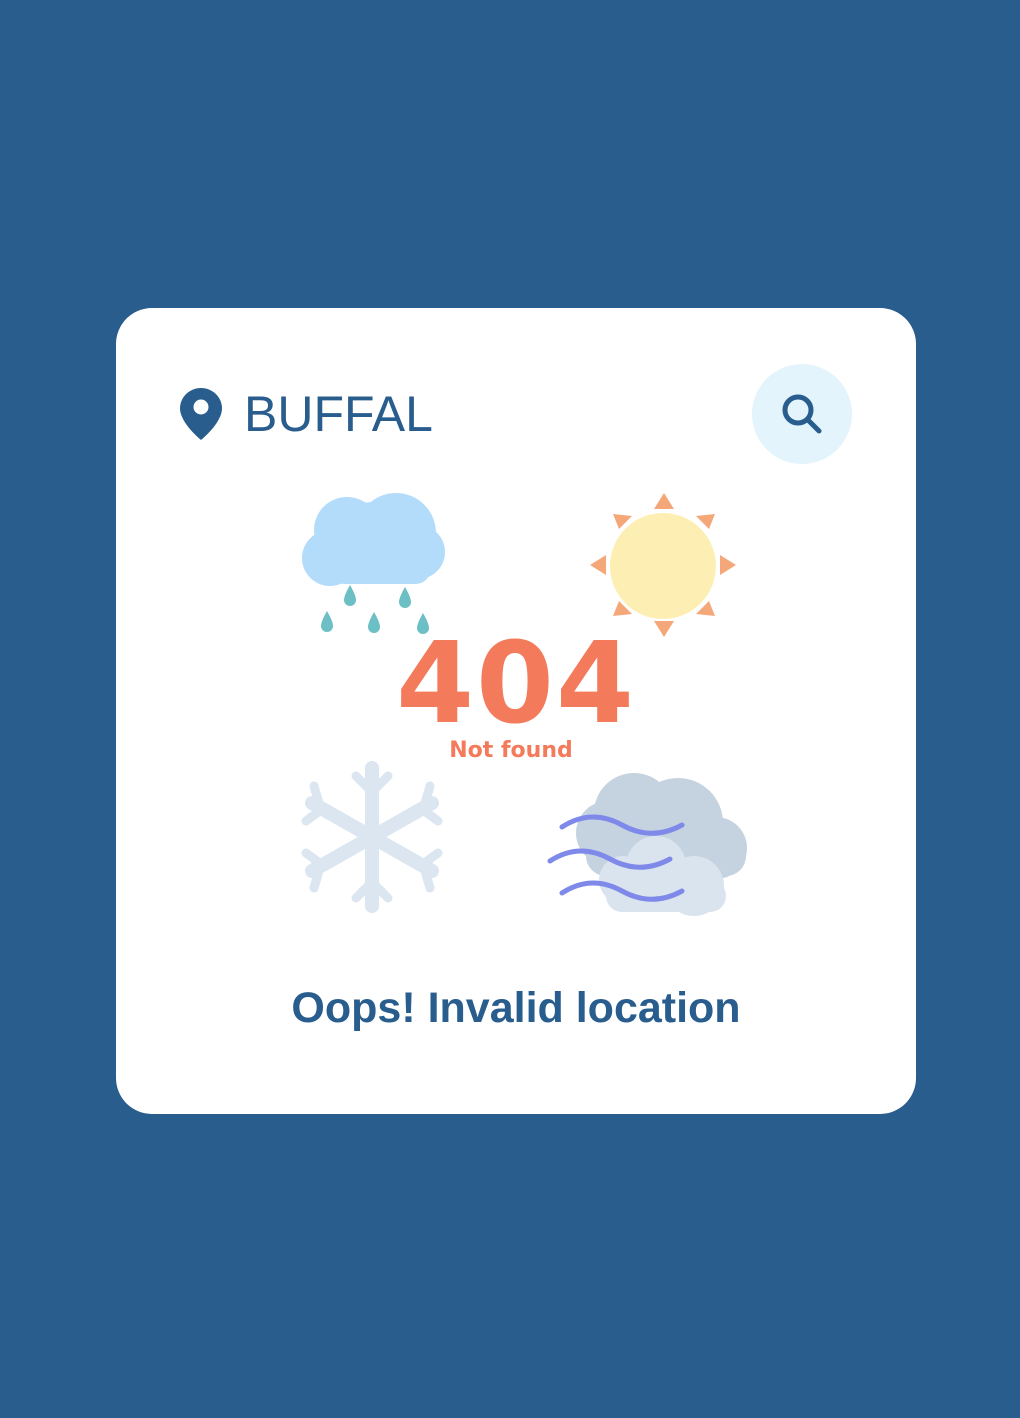 The height and width of the screenshot is (1418, 1020). Describe the element at coordinates (663, 565) in the screenshot. I see `sun-icon` at that location.